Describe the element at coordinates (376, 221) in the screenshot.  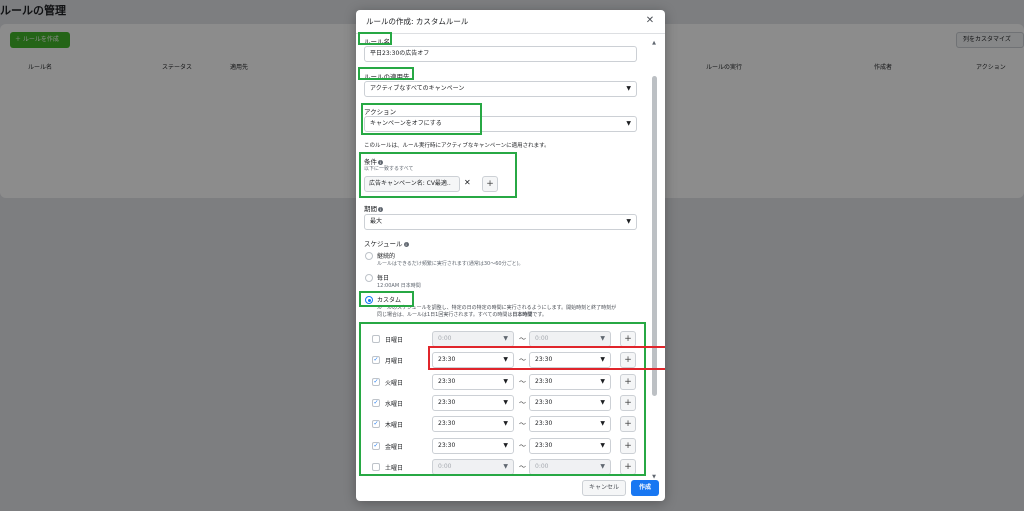
I see `duration-value: 最大` at that location.